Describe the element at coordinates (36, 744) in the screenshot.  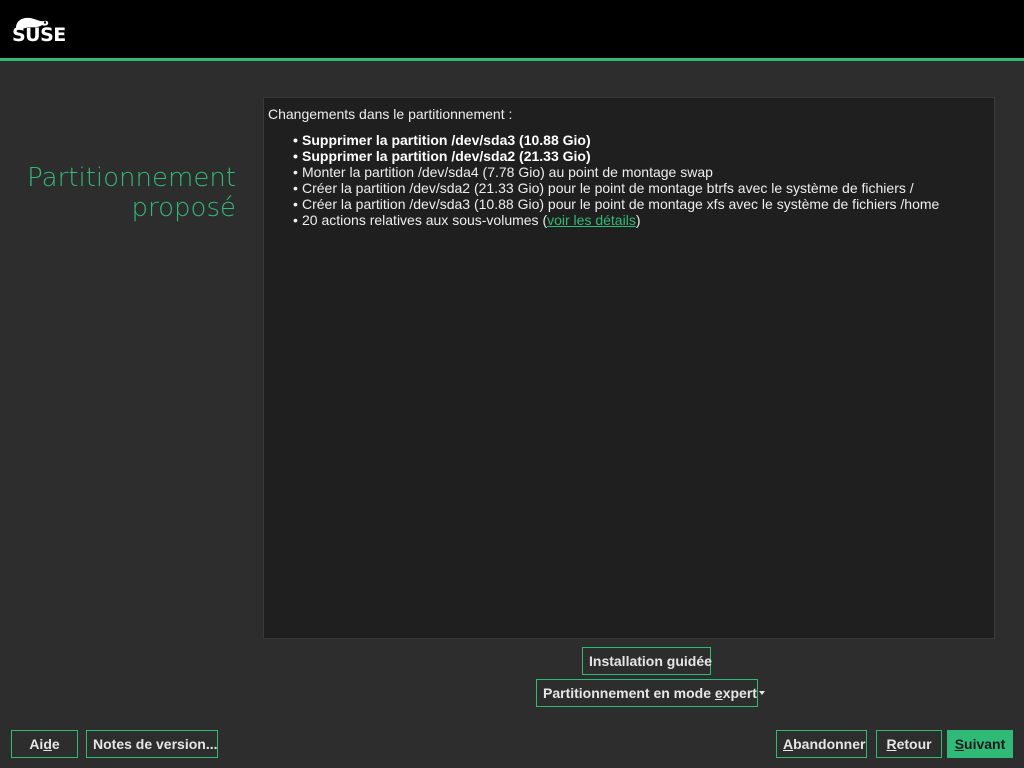
I see `help-label-pre: Ai` at that location.